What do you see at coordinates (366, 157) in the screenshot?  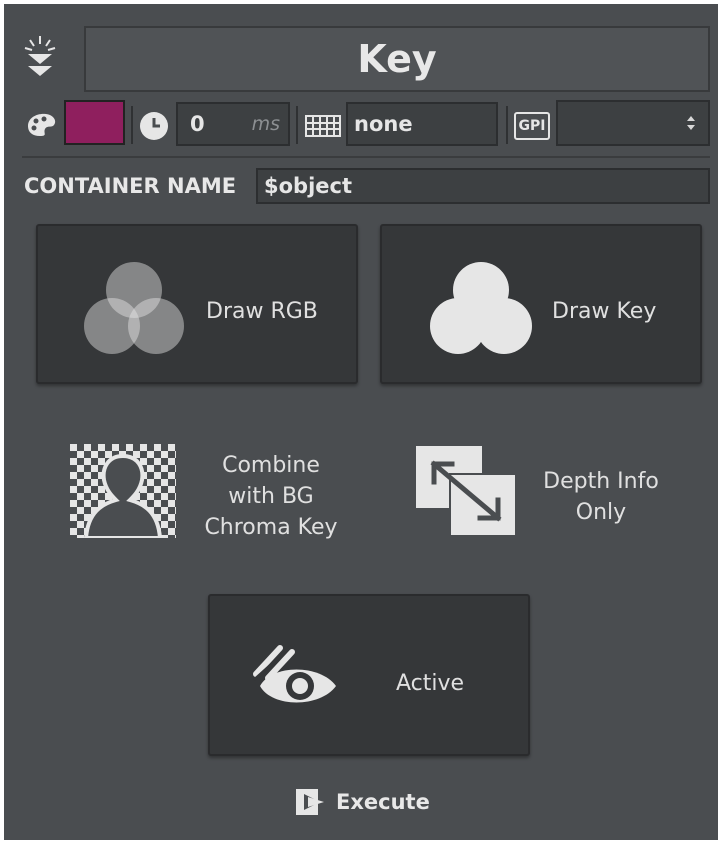 I see `divider` at bounding box center [366, 157].